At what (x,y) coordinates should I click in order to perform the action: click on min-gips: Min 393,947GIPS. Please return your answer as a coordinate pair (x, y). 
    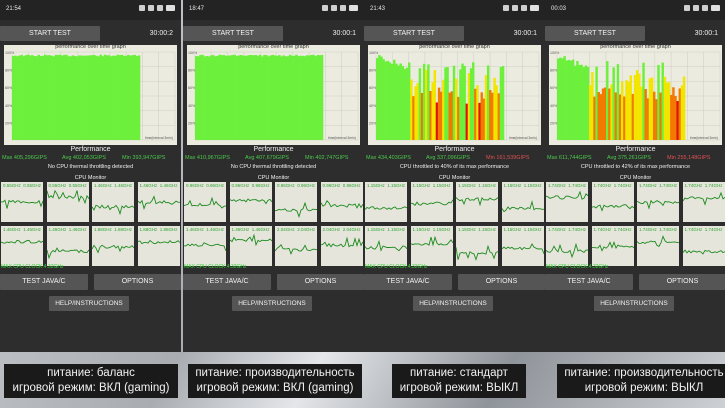
    Looking at the image, I should click on (144, 158).